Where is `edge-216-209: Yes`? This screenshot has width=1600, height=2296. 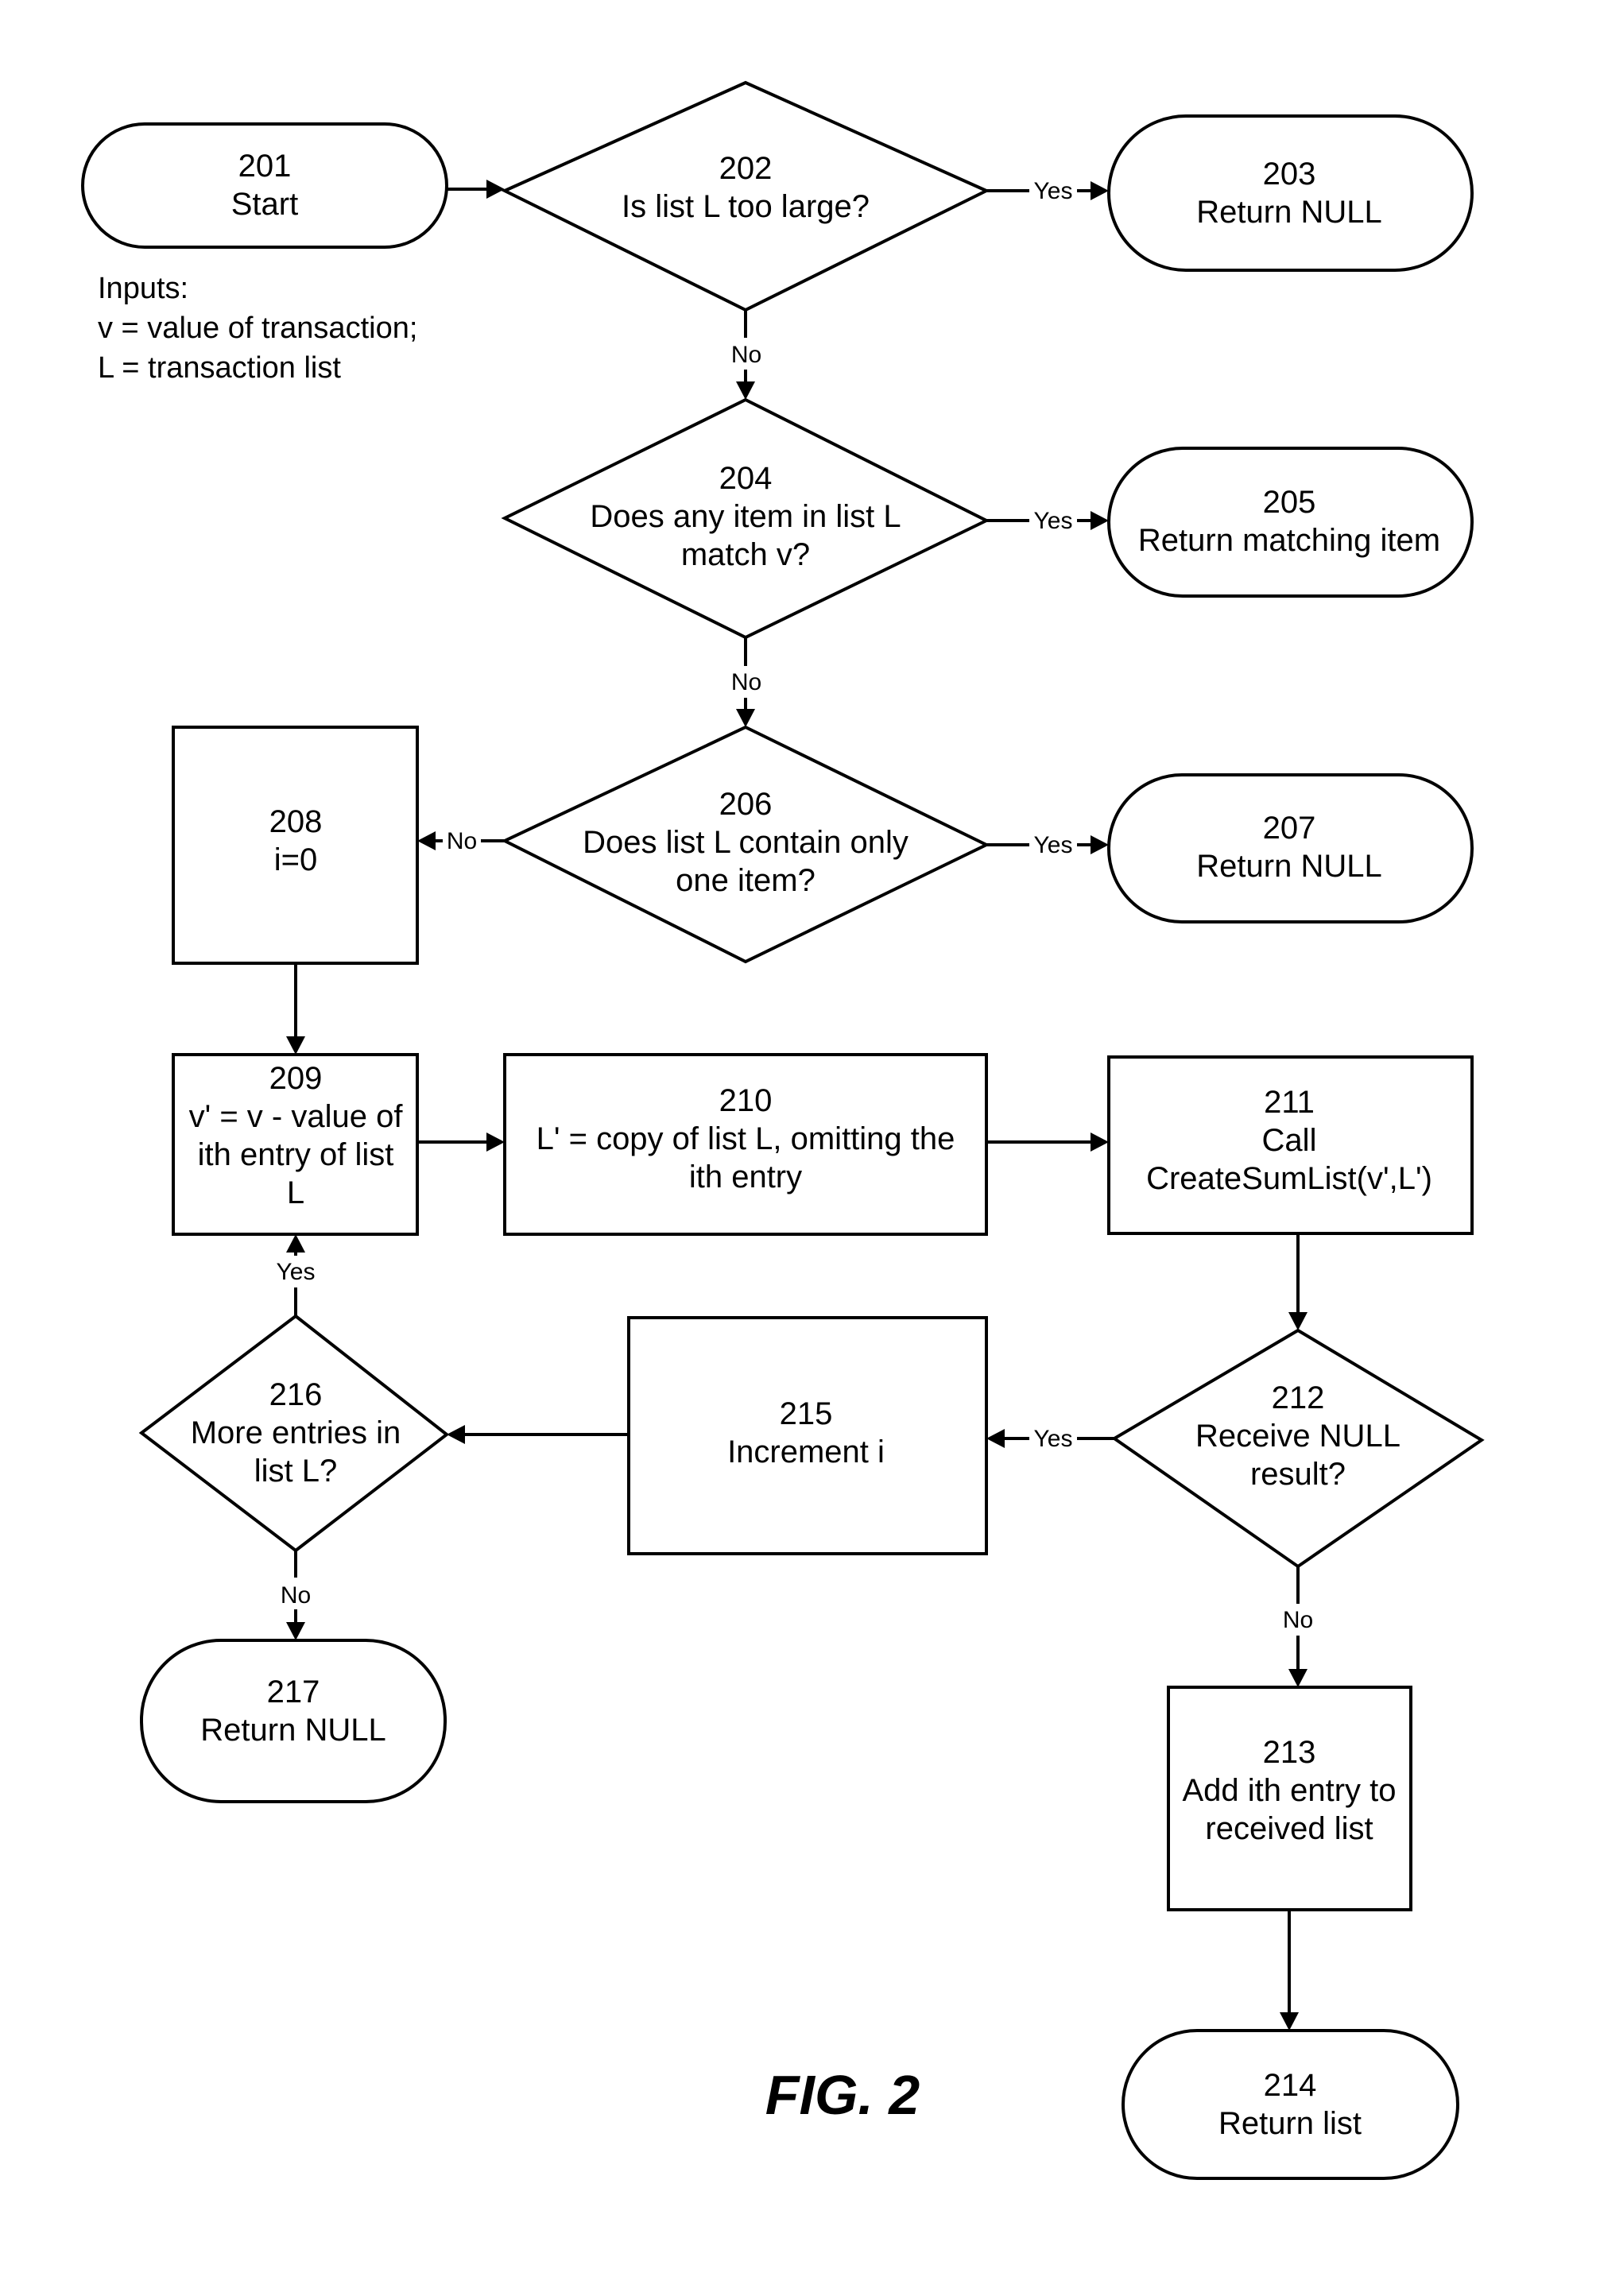 edge-216-209: Yes is located at coordinates (296, 1275).